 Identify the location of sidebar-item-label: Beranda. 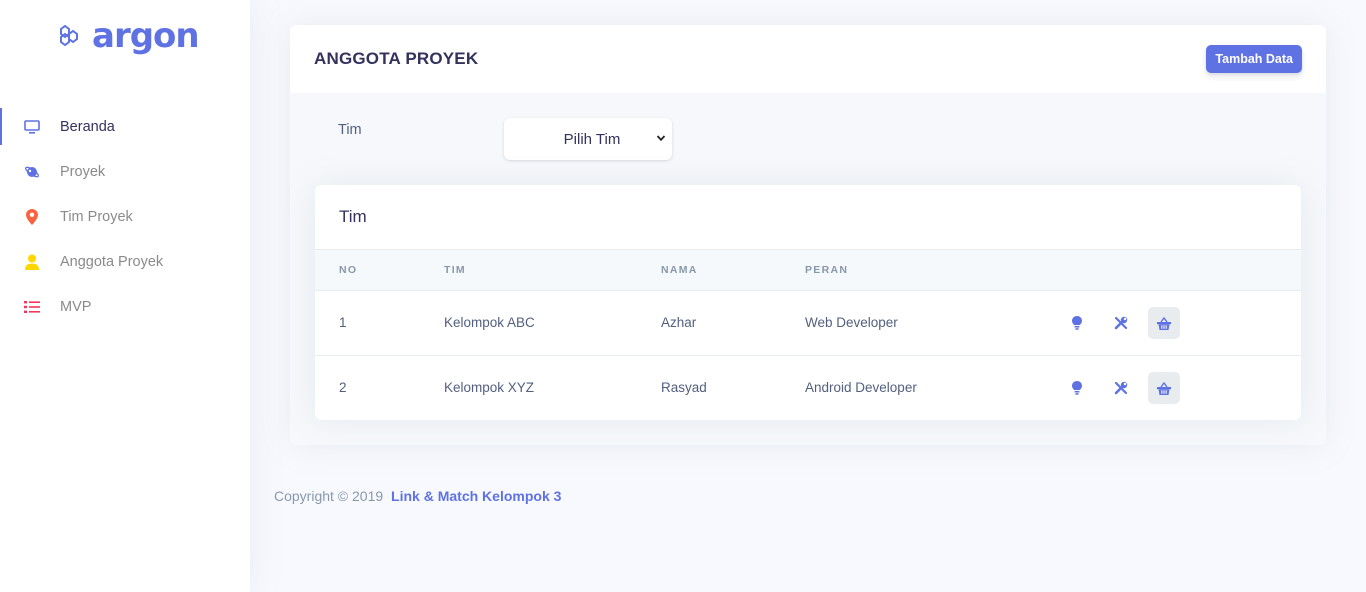
(87, 126).